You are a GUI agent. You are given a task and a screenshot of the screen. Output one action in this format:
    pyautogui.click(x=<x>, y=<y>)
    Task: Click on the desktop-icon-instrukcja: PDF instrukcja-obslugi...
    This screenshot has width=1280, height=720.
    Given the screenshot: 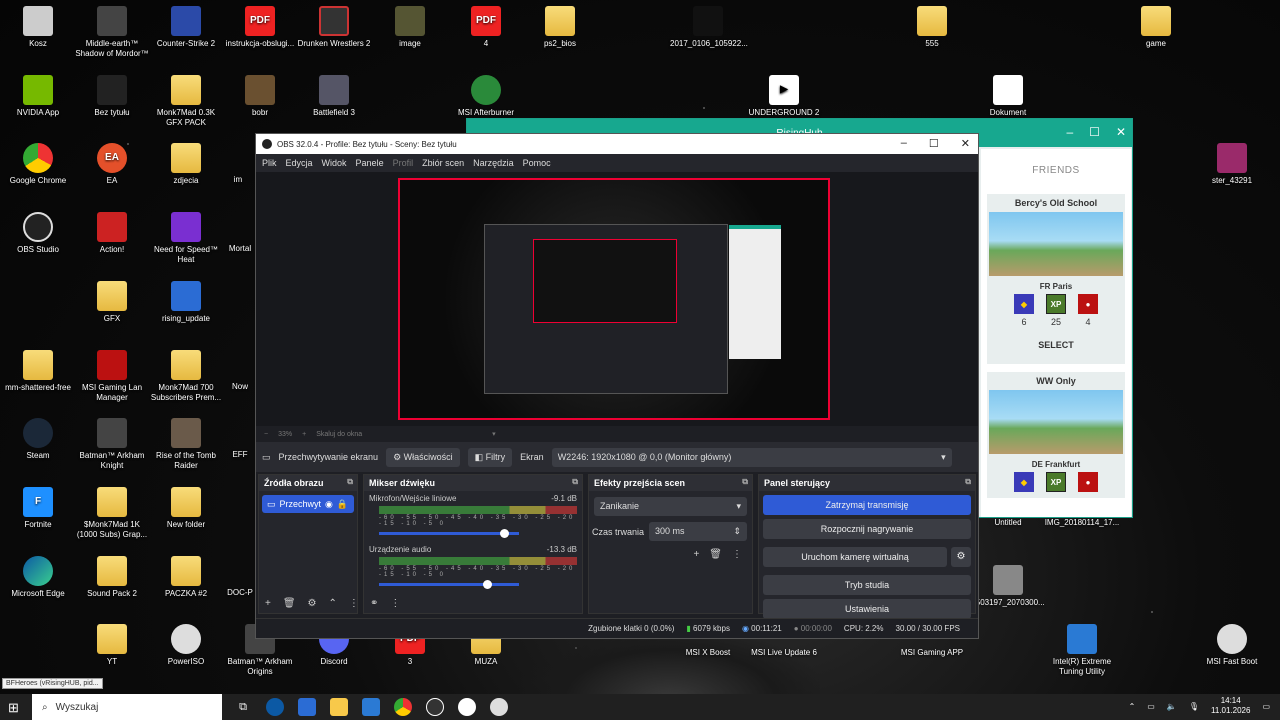 What is the action you would take?
    pyautogui.click(x=260, y=27)
    